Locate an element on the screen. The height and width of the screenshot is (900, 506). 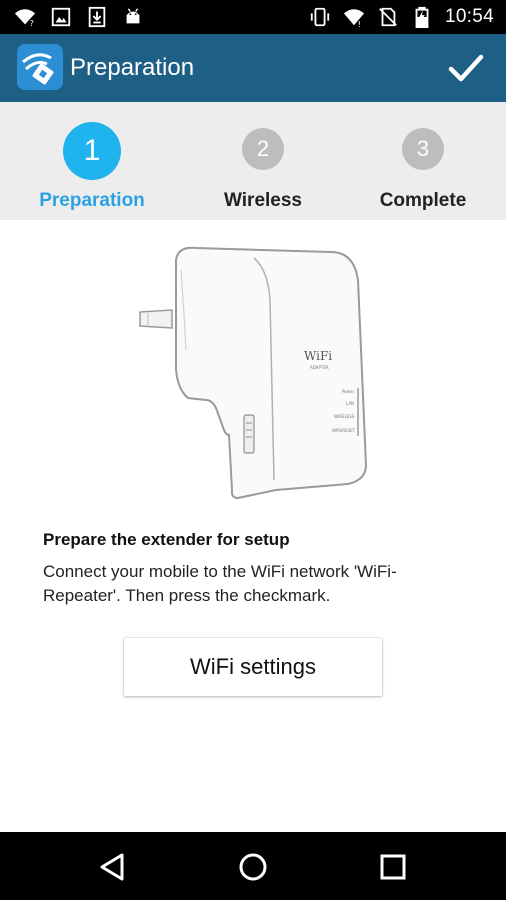
download-icon is located at coordinates (97, 17).